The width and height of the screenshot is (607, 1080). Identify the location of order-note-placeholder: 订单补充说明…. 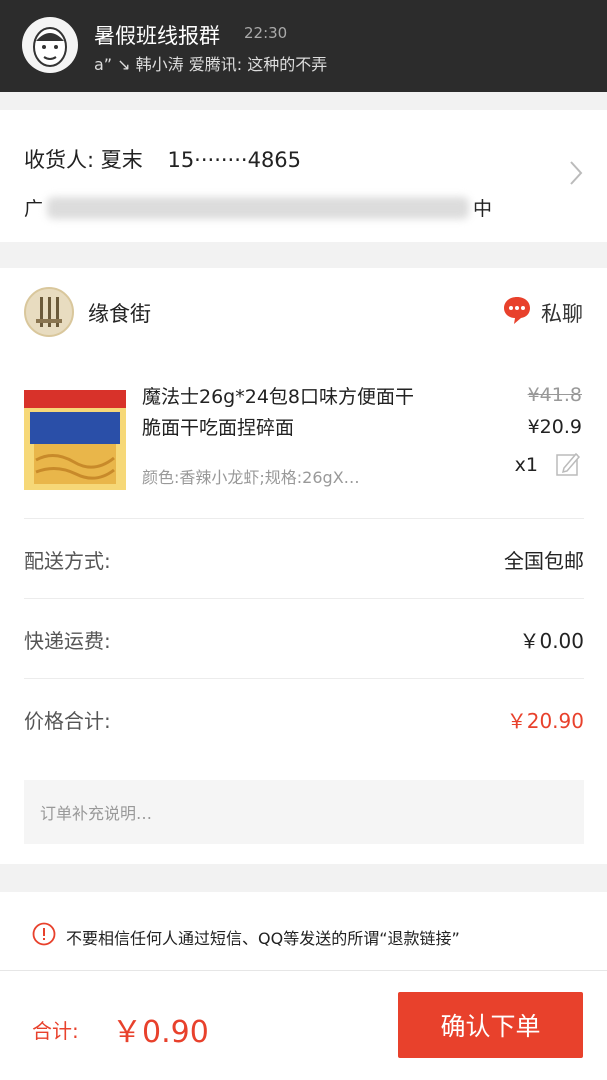
(96, 813).